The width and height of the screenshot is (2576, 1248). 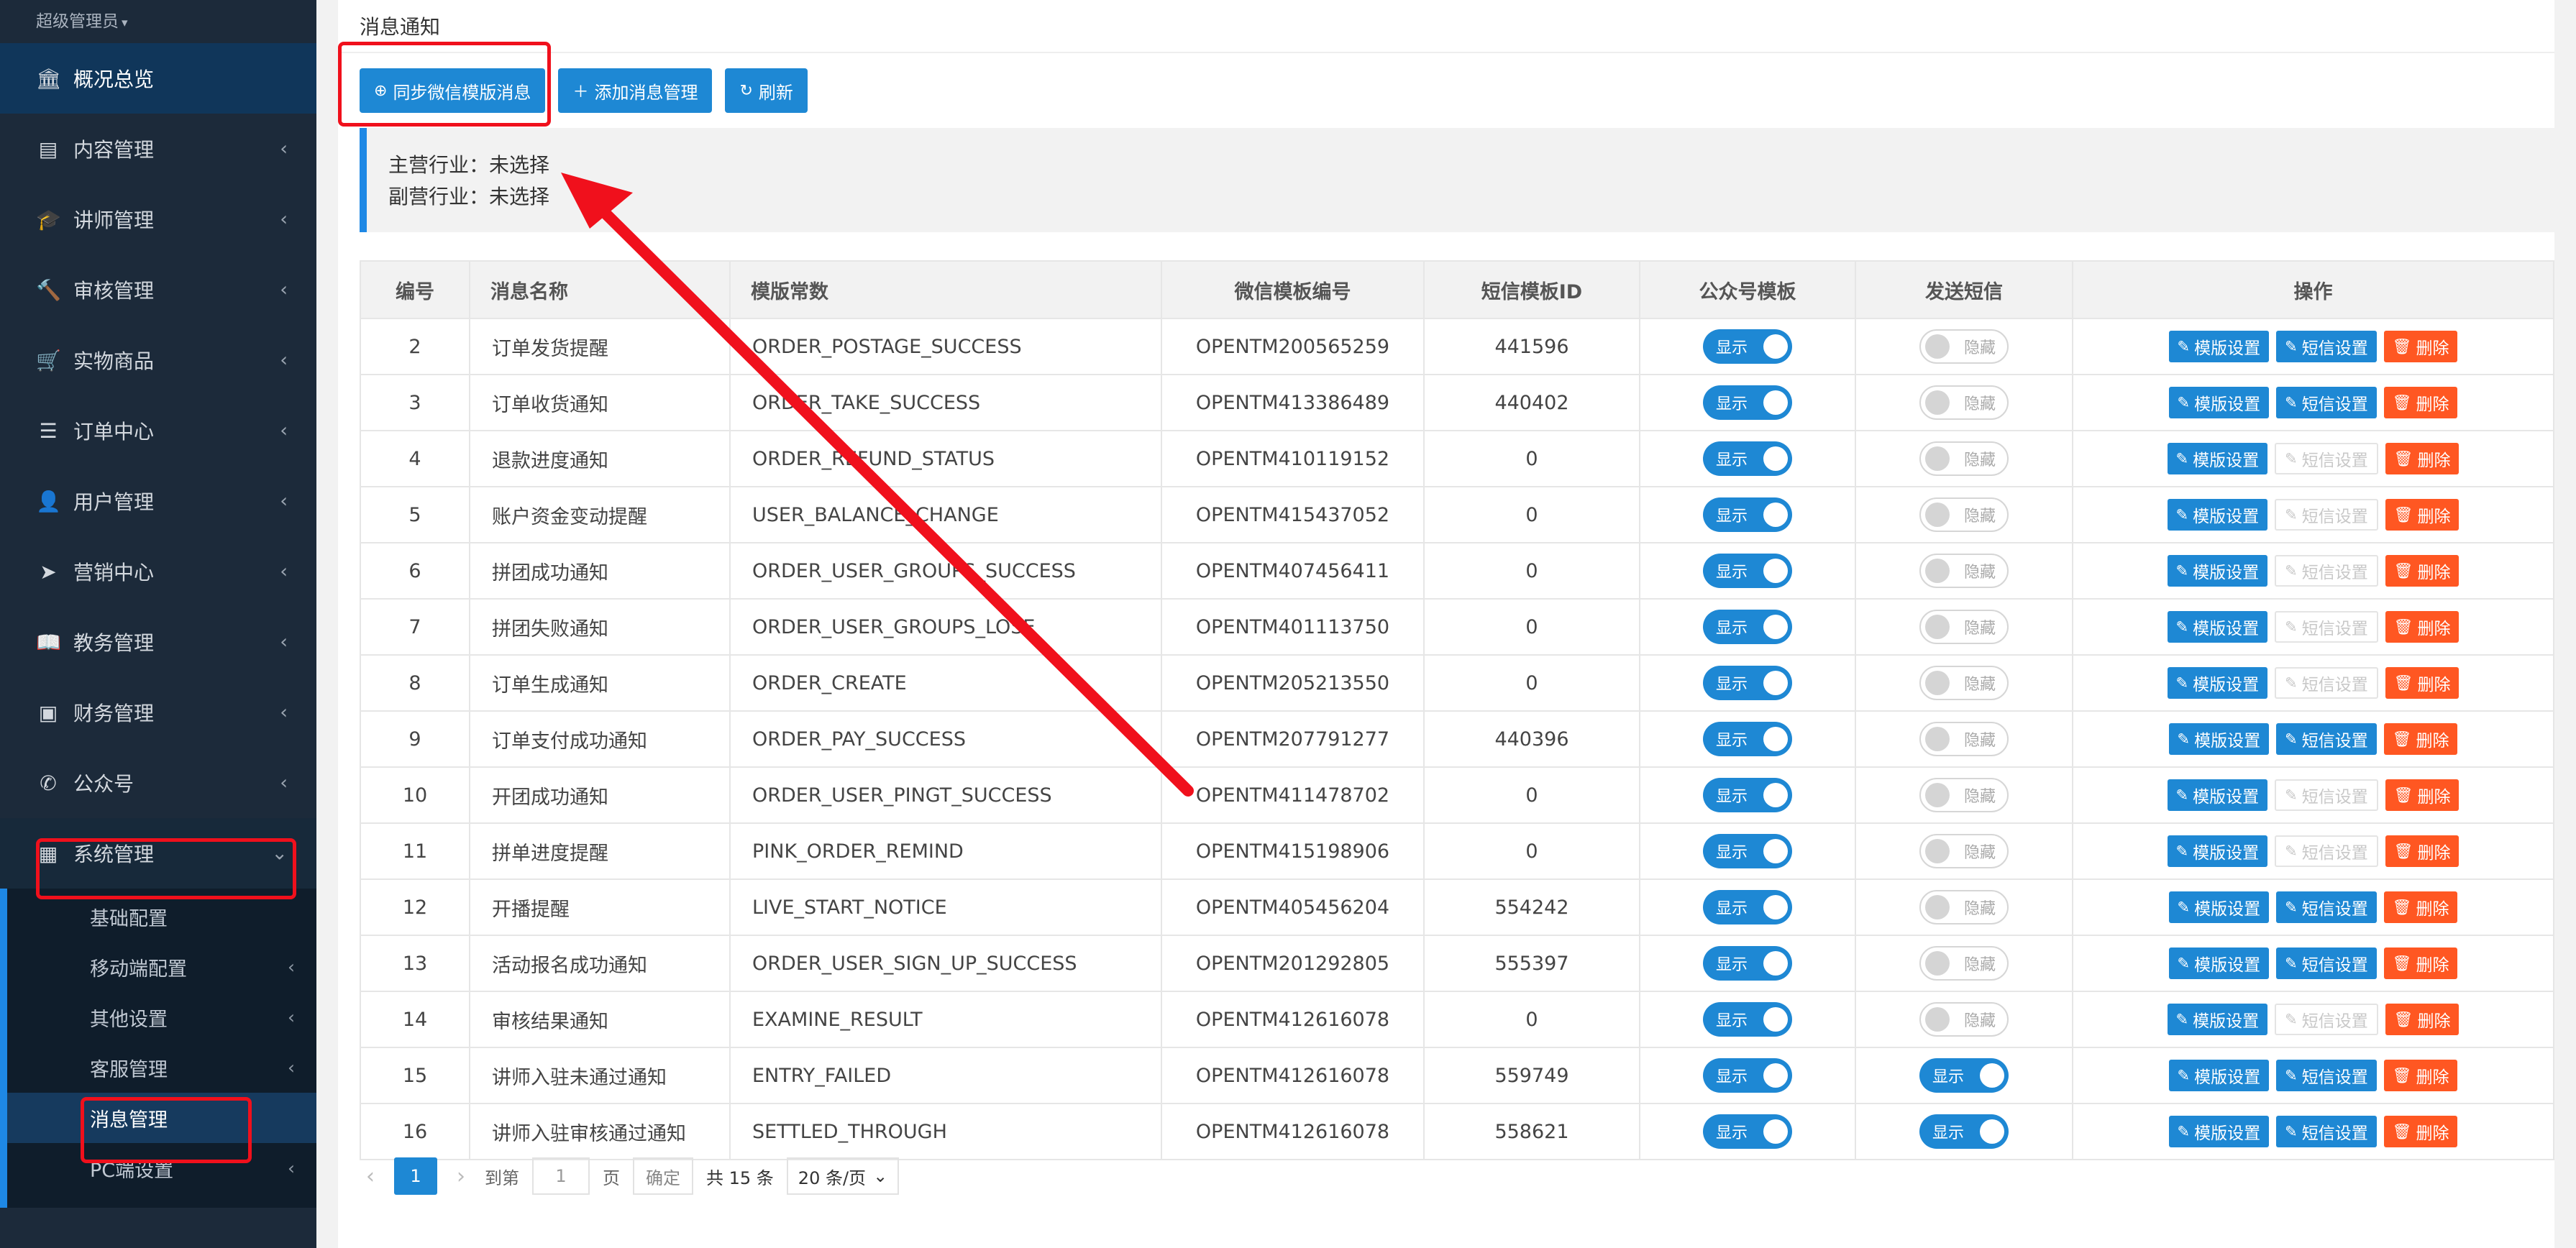 What do you see at coordinates (663, 1176) in the screenshot?
I see `goto-confirm-button: 确定` at bounding box center [663, 1176].